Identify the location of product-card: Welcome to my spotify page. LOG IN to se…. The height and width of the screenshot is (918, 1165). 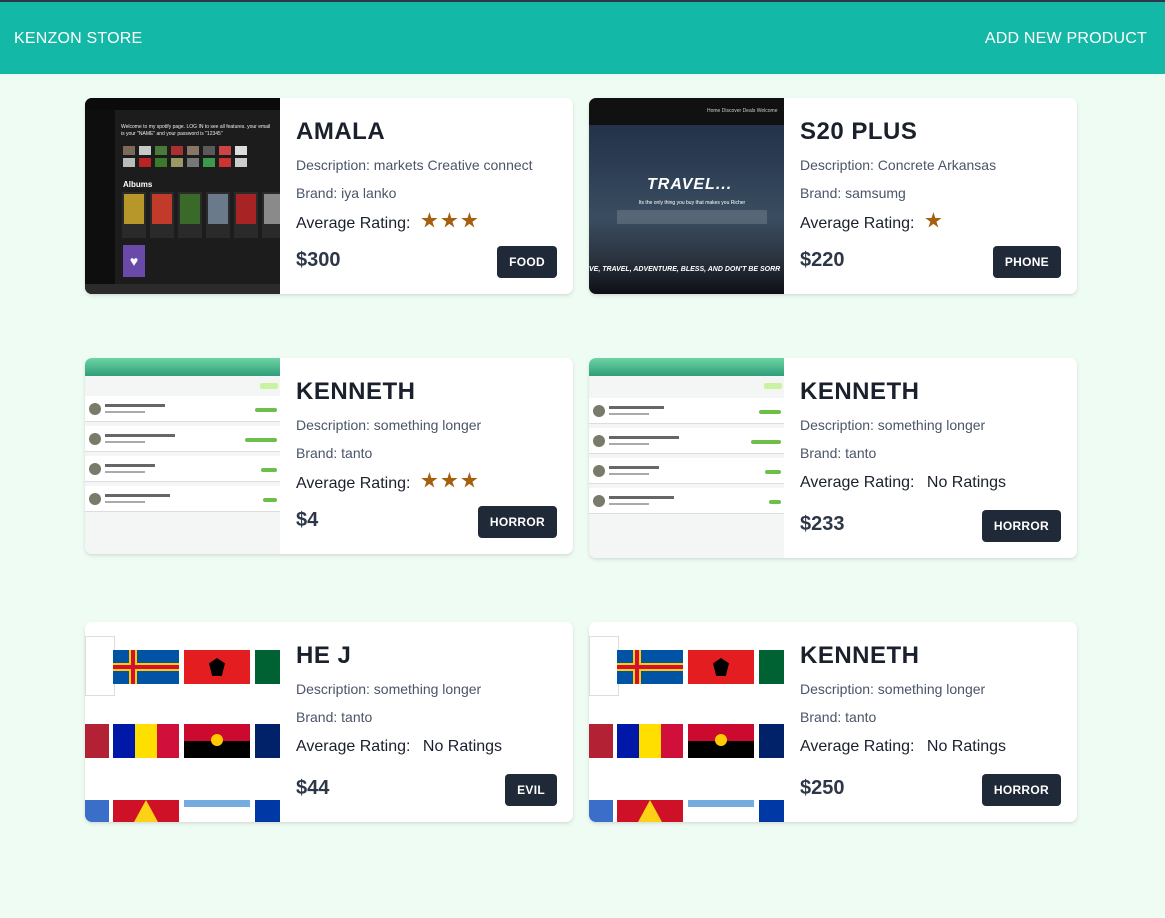
(329, 196).